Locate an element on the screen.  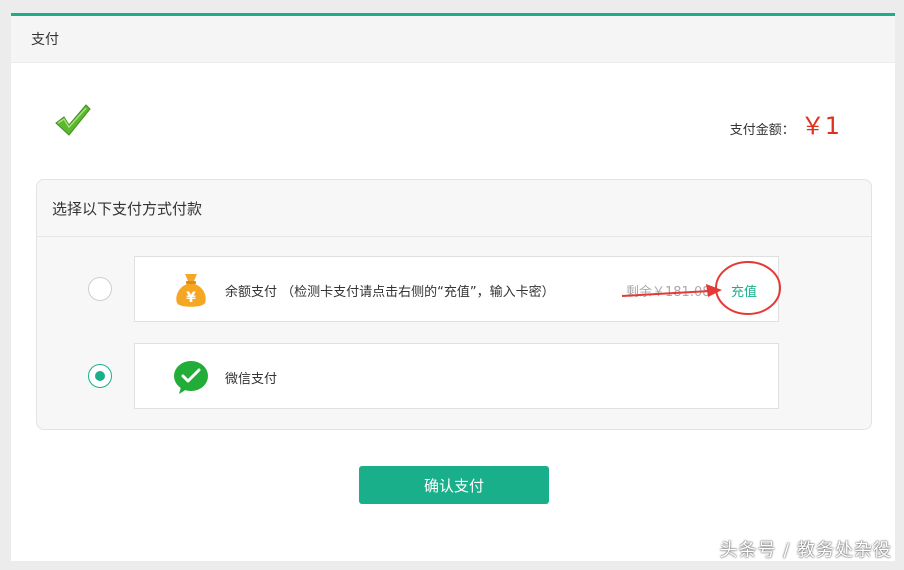
money-bag-icon: ¥ is located at coordinates (191, 290).